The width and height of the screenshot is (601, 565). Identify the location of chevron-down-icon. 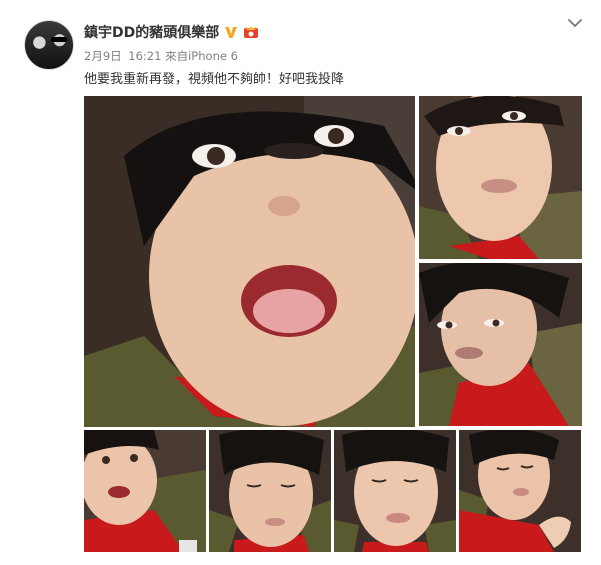
(575, 23).